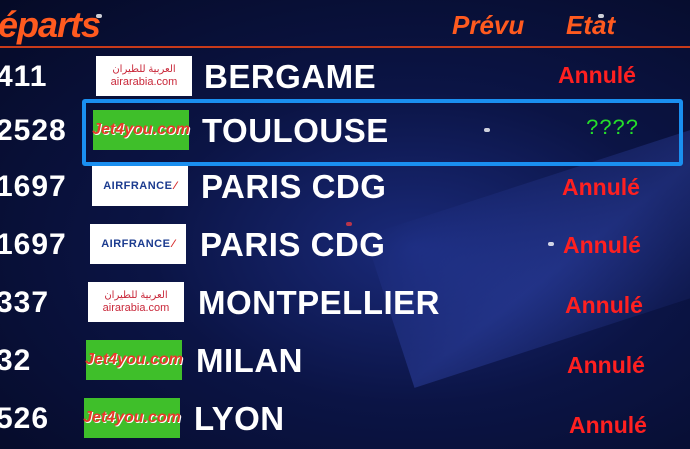 The width and height of the screenshot is (690, 449). Describe the element at coordinates (488, 25) in the screenshot. I see `column-header-prevu: Prévu` at that location.